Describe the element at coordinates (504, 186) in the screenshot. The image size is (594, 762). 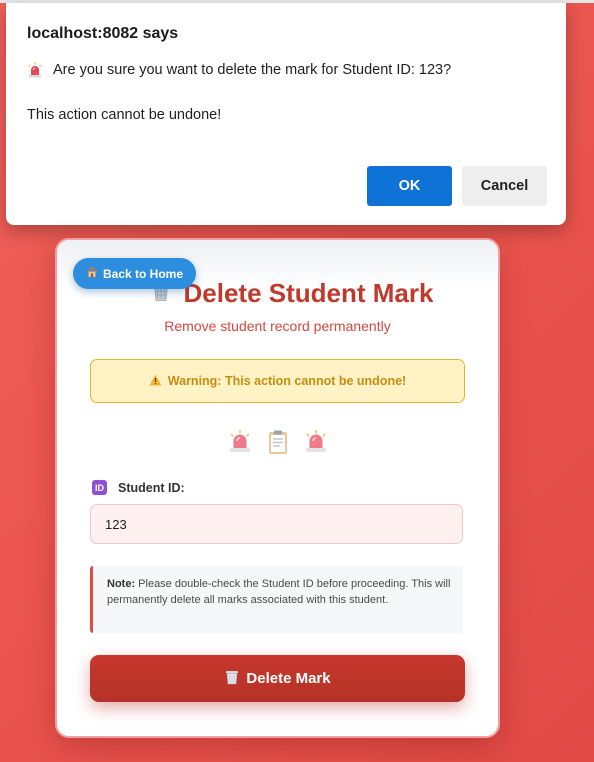
I see `cancel-button: Cancel` at that location.